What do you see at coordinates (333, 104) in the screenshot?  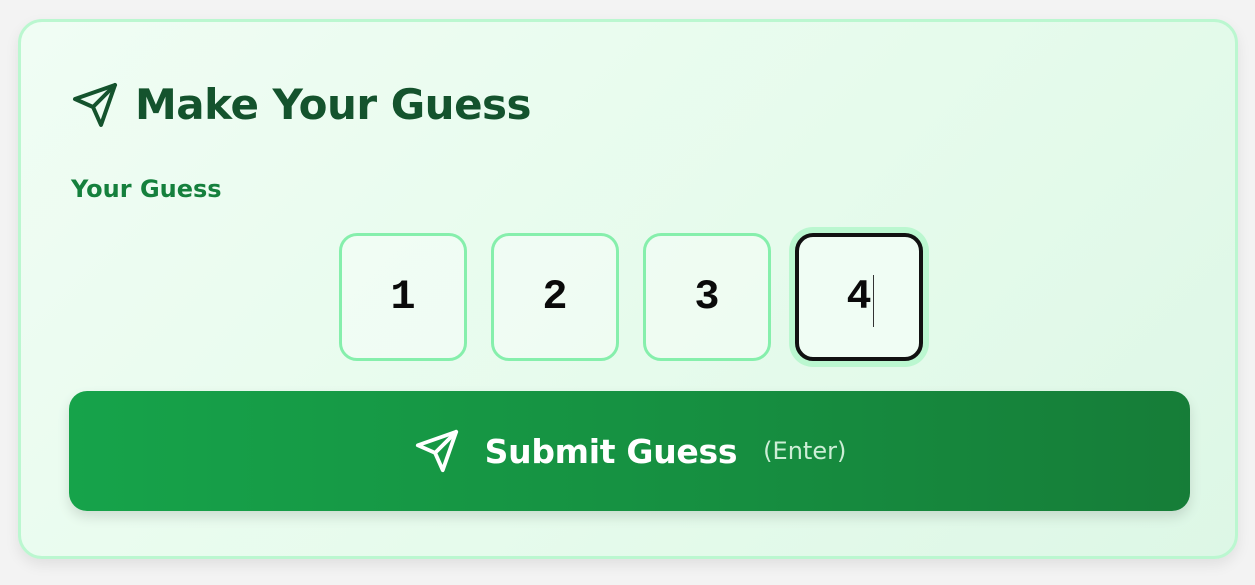 I see `card-title: Make Your Guess` at bounding box center [333, 104].